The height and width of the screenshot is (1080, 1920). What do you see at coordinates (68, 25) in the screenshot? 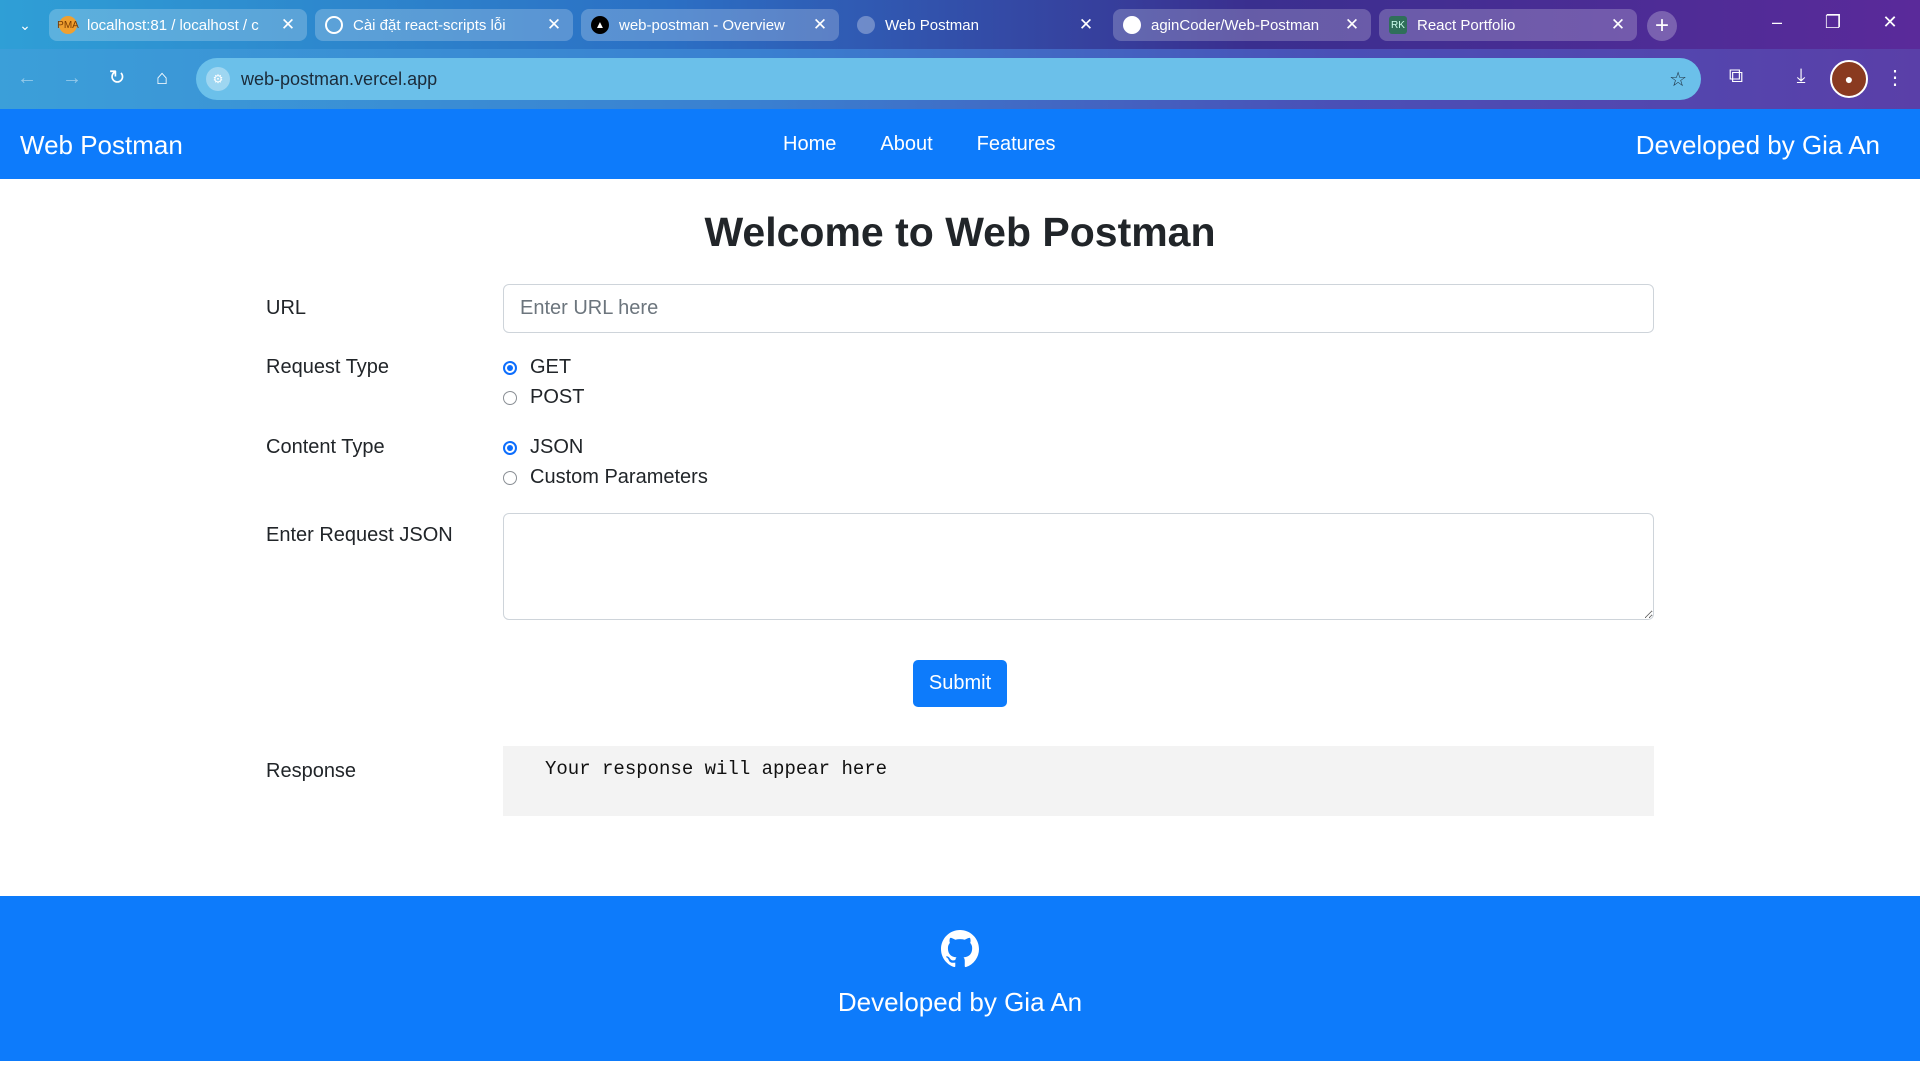
I see `phpmyadmin-favicon-icon: PMA` at bounding box center [68, 25].